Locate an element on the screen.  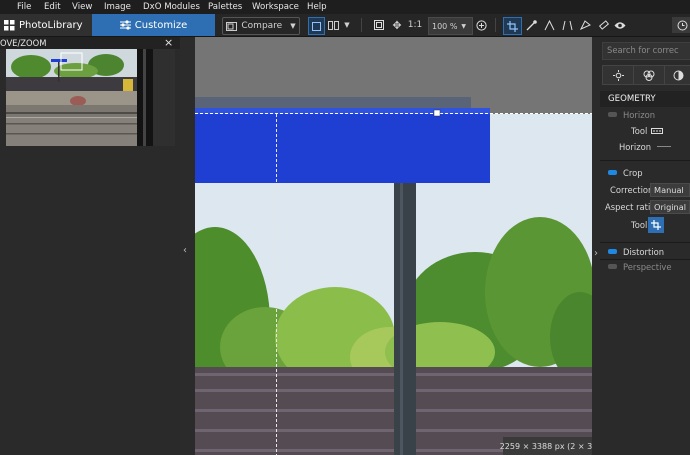
horizon-tool-label: Tool is located at coordinates (639, 130).